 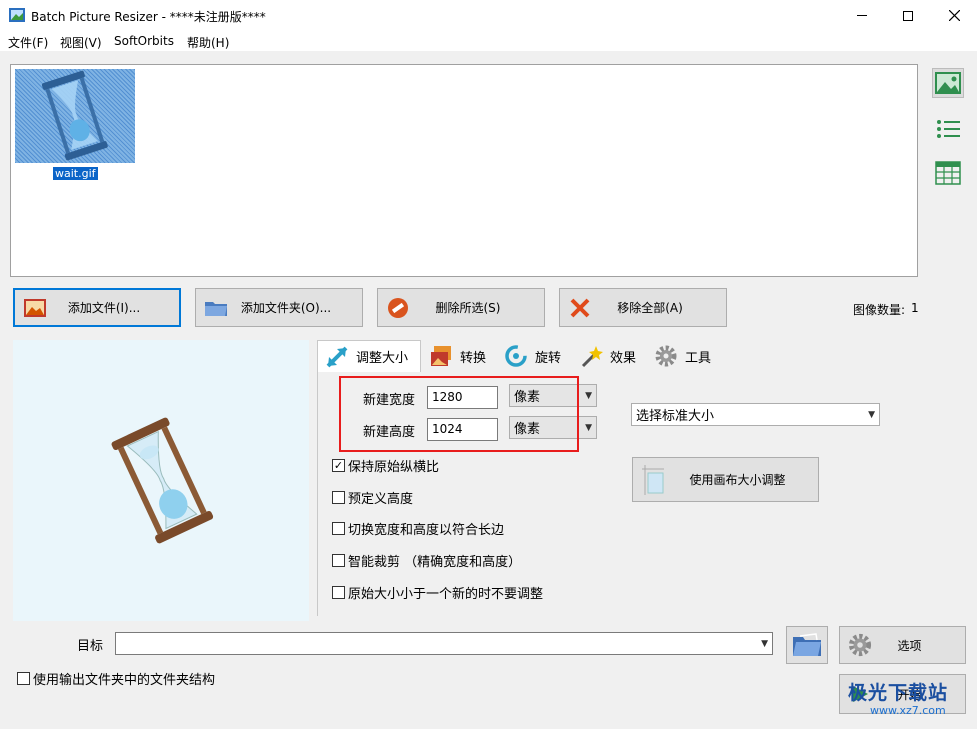 I want to click on delete-icon, so click(x=398, y=308).